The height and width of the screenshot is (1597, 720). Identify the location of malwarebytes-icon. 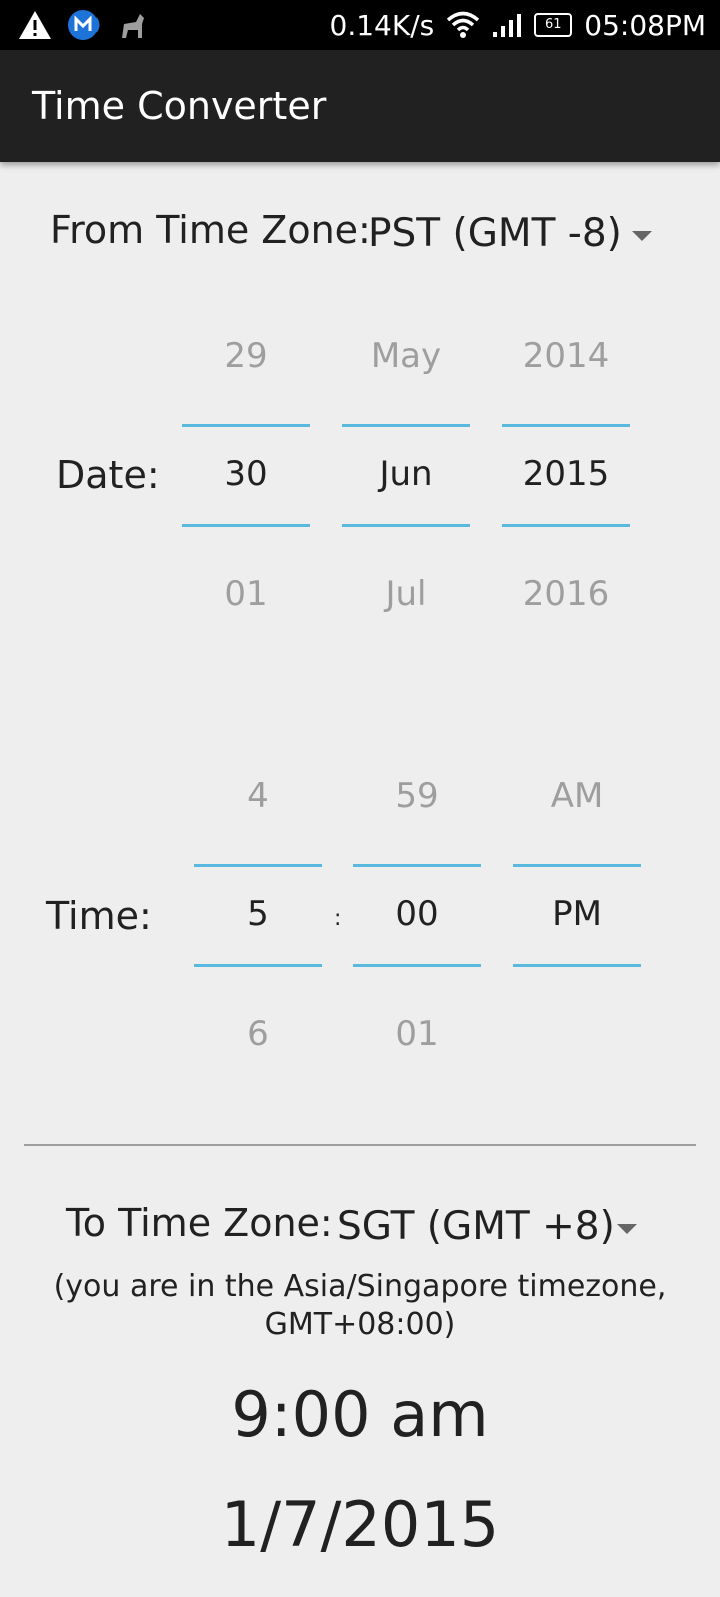
(84, 25).